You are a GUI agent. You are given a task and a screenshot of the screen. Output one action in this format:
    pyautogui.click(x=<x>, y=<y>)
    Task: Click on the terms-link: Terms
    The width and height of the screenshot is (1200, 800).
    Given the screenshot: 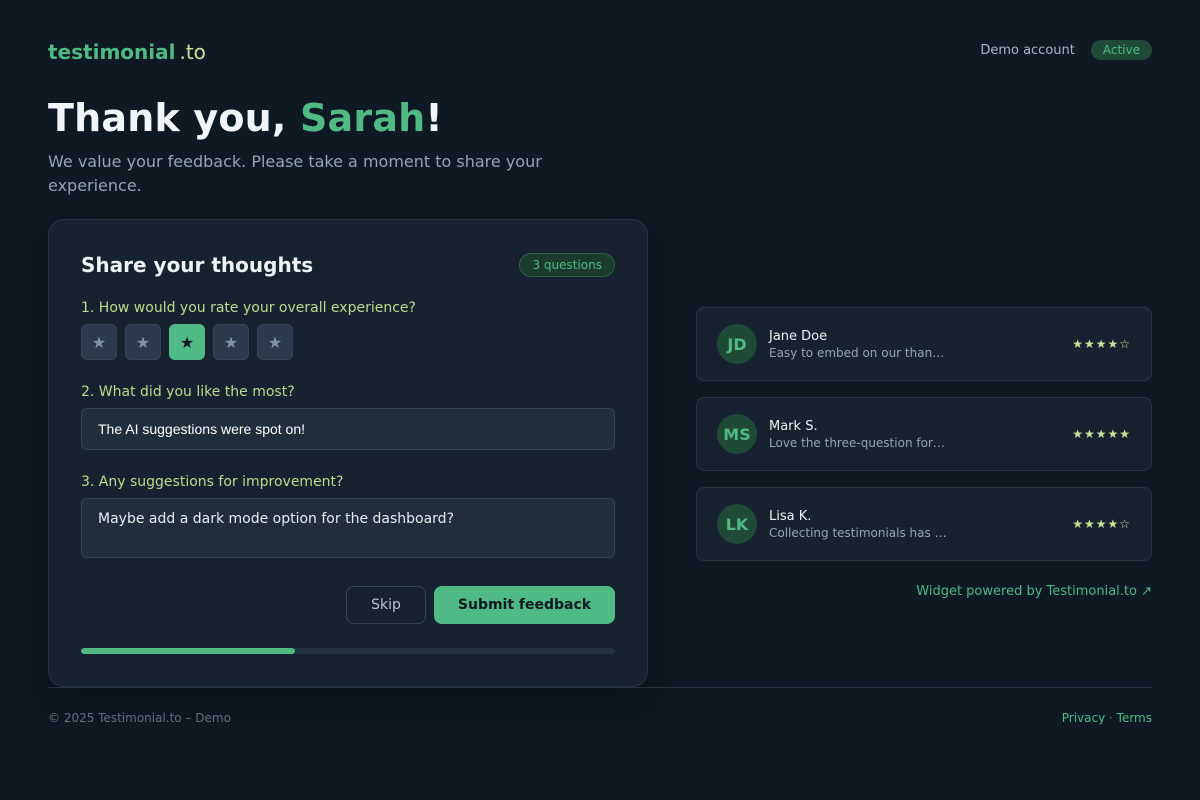 What is the action you would take?
    pyautogui.click(x=1134, y=718)
    